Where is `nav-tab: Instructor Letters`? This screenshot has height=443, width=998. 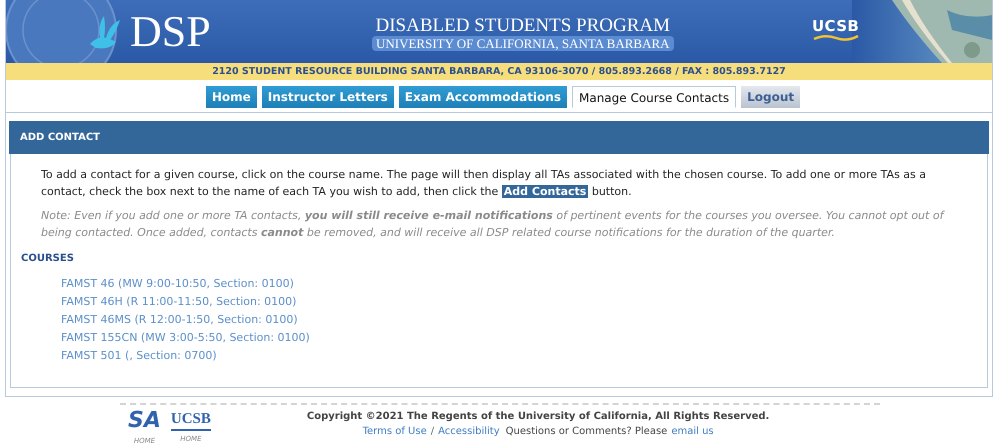 nav-tab: Instructor Letters is located at coordinates (328, 97).